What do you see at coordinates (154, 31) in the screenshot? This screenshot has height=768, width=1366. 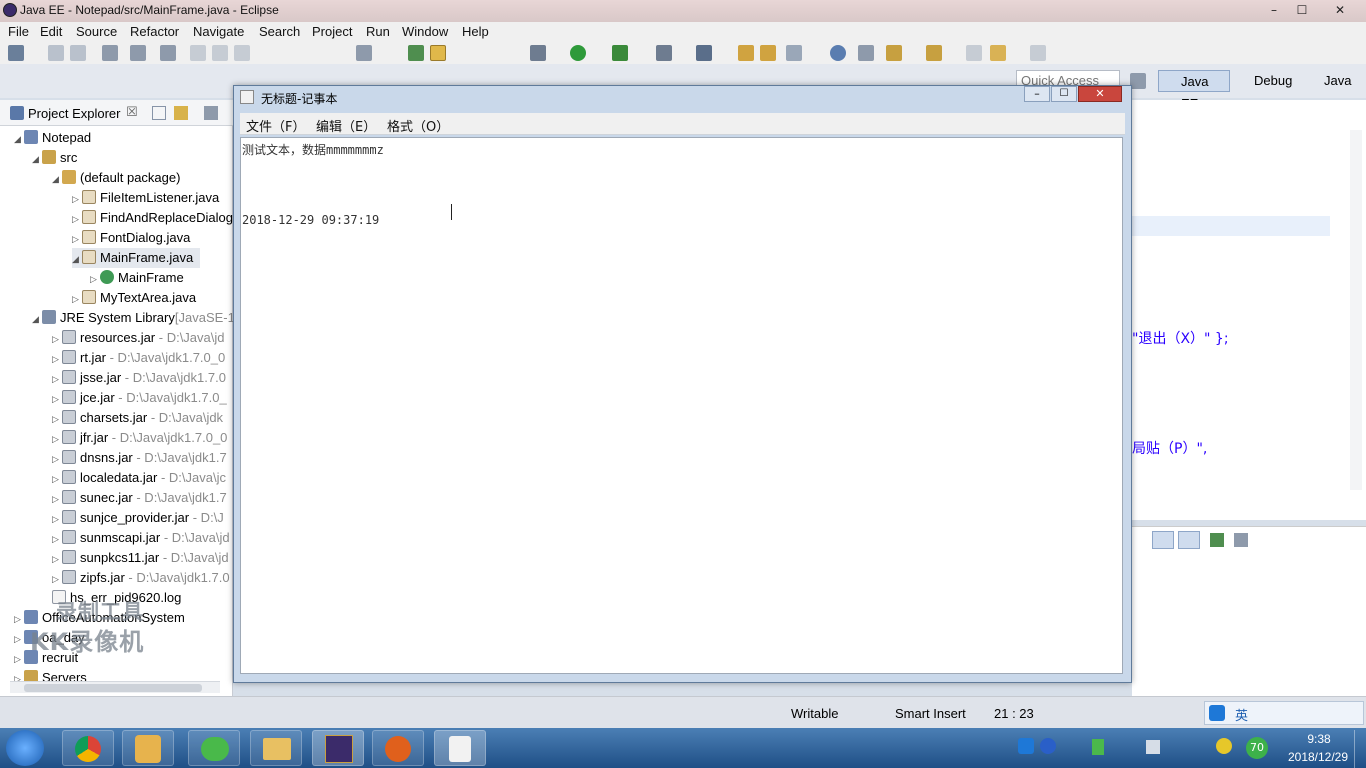 I see `menu-refactor: Refactor` at bounding box center [154, 31].